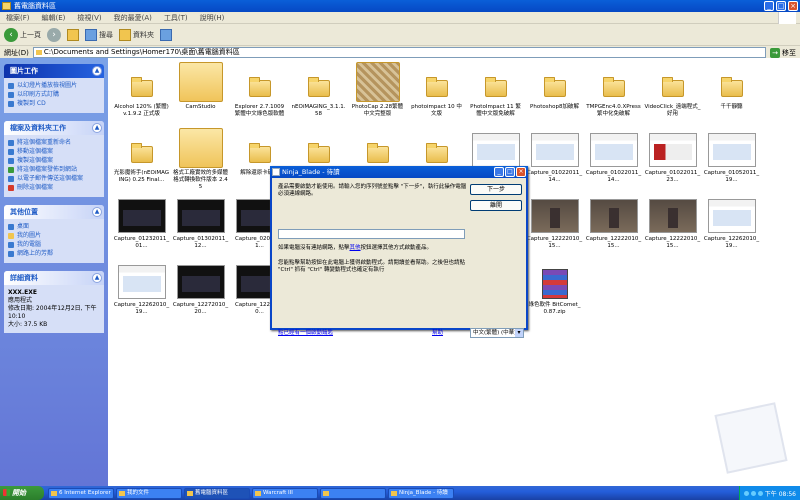 The image size is (800, 500). I want to click on minimize-button: _, so click(769, 6).